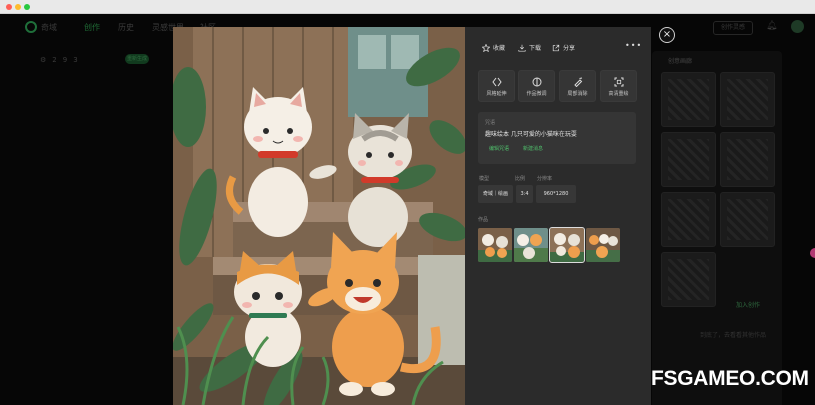  What do you see at coordinates (407, 7) in the screenshot?
I see `window-titlebar` at bounding box center [407, 7].